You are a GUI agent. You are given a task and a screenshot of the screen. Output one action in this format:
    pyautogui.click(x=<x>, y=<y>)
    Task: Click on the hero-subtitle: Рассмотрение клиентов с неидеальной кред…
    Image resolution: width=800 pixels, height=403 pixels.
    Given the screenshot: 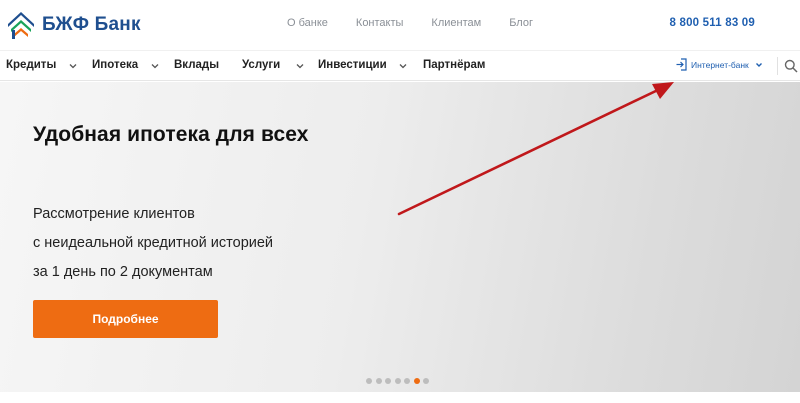 What is the action you would take?
    pyautogui.click(x=153, y=243)
    